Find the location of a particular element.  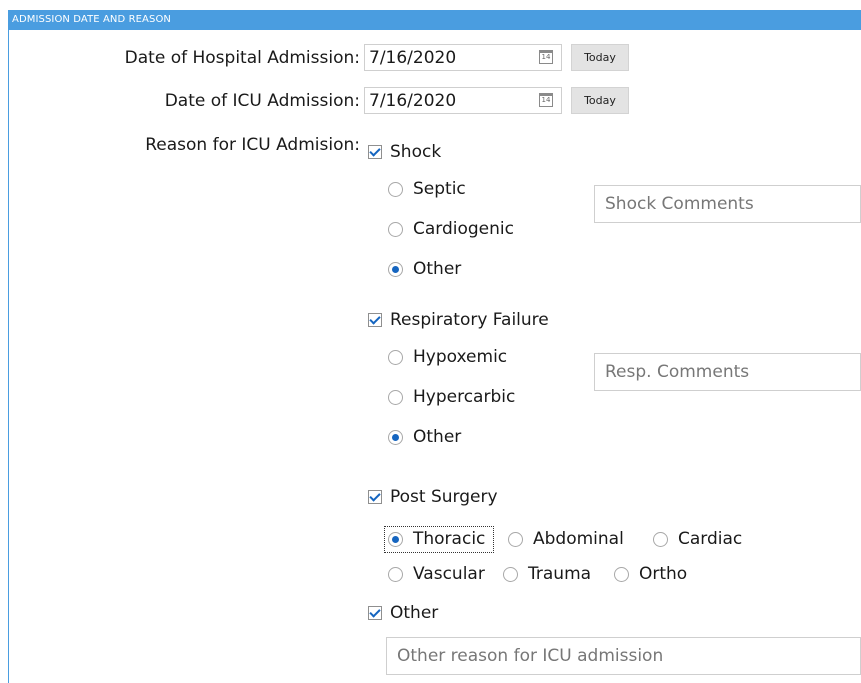

respiratory-failure-label: Respiratory Failure is located at coordinates (469, 320).